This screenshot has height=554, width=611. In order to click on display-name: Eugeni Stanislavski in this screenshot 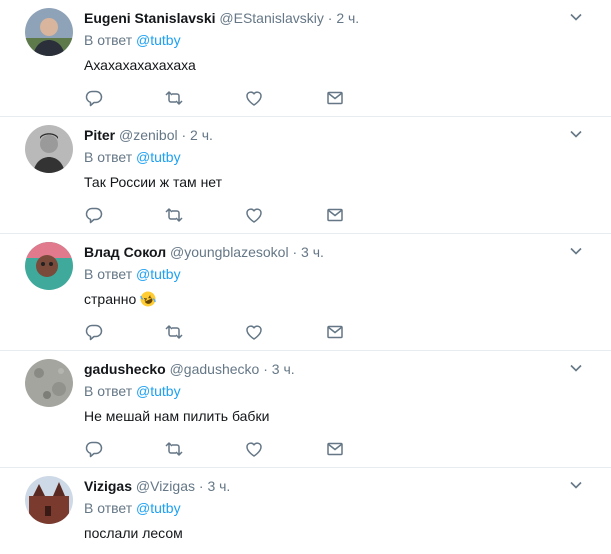, I will do `click(150, 18)`.